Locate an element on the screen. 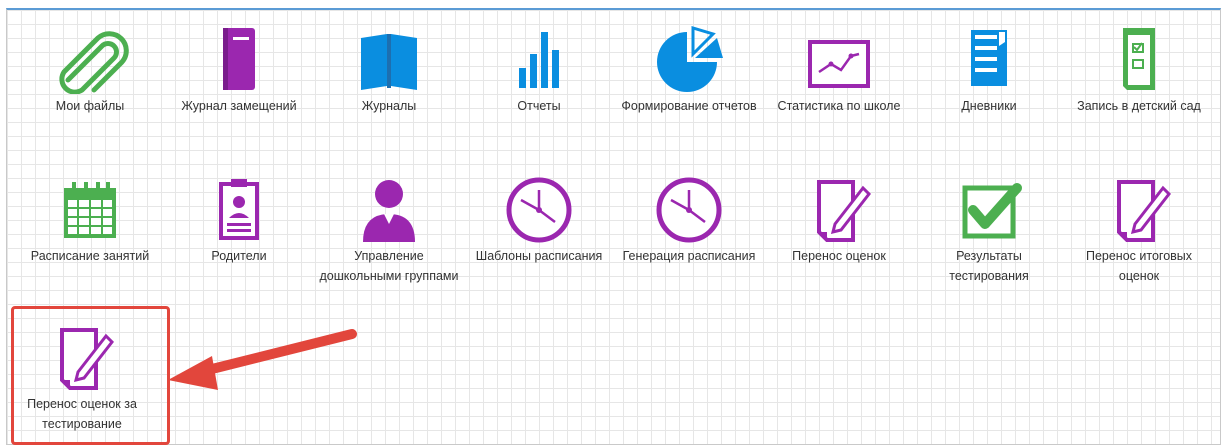 The height and width of the screenshot is (445, 1227). highlight-box is located at coordinates (90, 375).